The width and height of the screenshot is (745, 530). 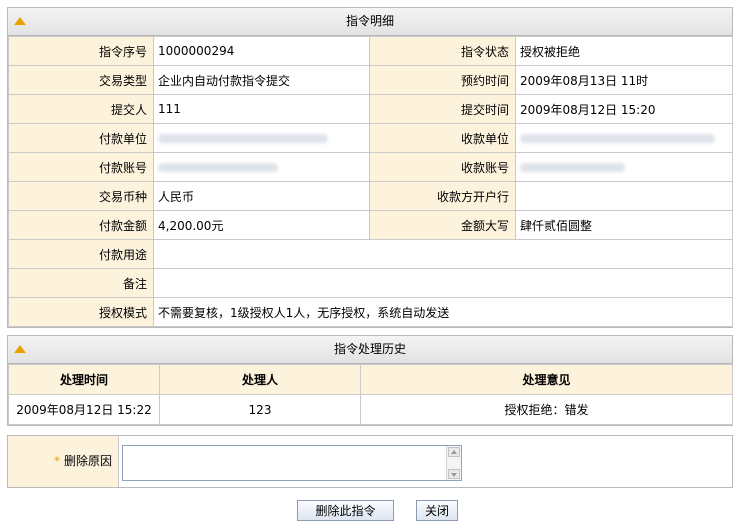 What do you see at coordinates (442, 109) in the screenshot?
I see `label-submit-time: 提交时间` at bounding box center [442, 109].